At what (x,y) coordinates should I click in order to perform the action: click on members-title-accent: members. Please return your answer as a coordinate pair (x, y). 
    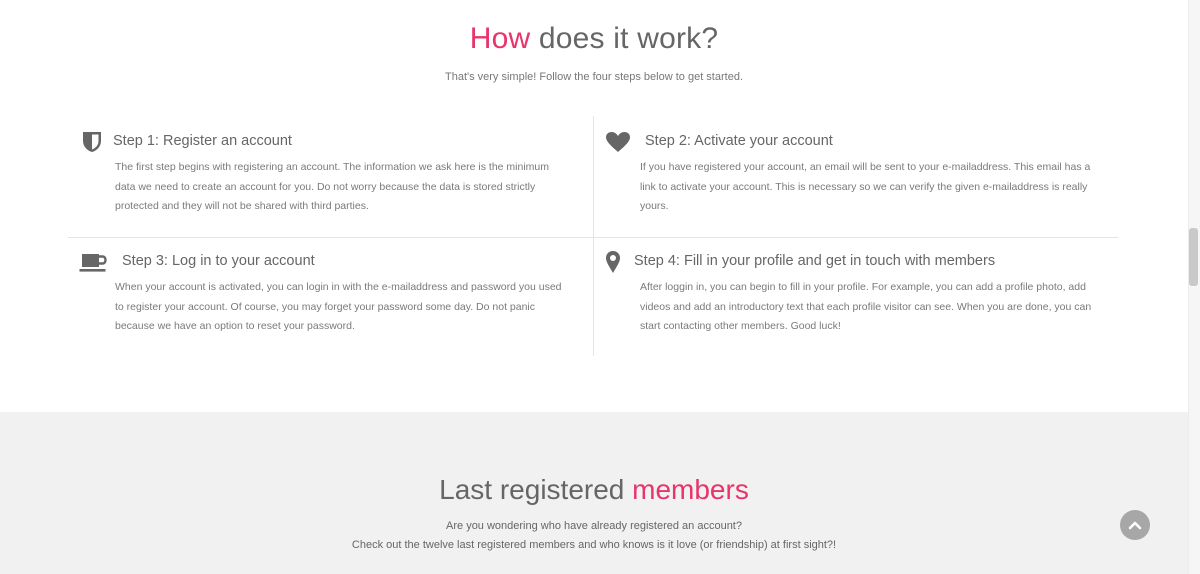
    Looking at the image, I should click on (690, 489).